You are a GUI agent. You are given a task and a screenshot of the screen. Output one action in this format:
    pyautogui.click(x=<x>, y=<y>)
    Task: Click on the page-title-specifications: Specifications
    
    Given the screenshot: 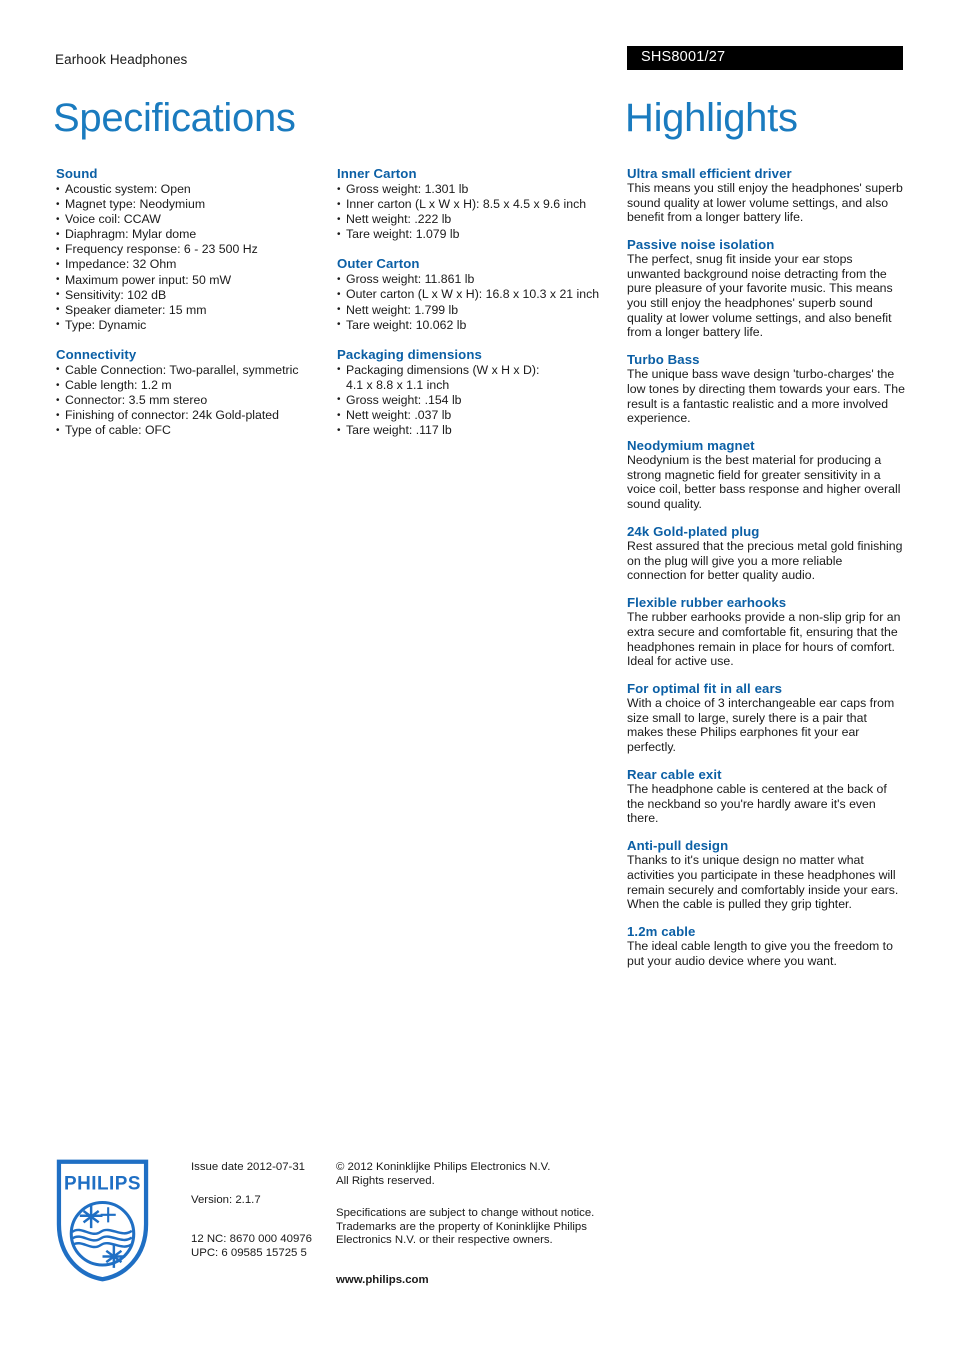 What is the action you would take?
    pyautogui.click(x=174, y=118)
    